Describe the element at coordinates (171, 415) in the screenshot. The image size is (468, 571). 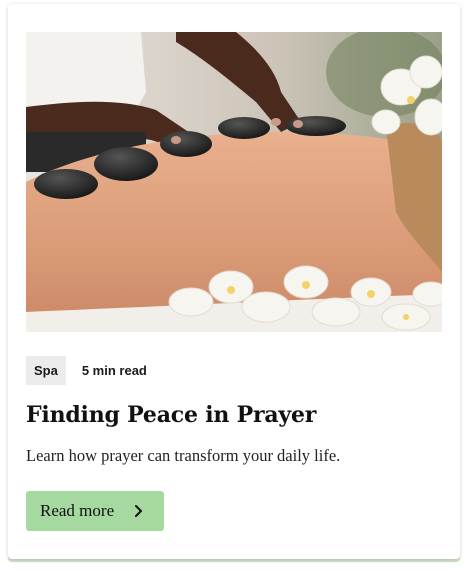
I see `article-title: Finding Peace in Prayer` at that location.